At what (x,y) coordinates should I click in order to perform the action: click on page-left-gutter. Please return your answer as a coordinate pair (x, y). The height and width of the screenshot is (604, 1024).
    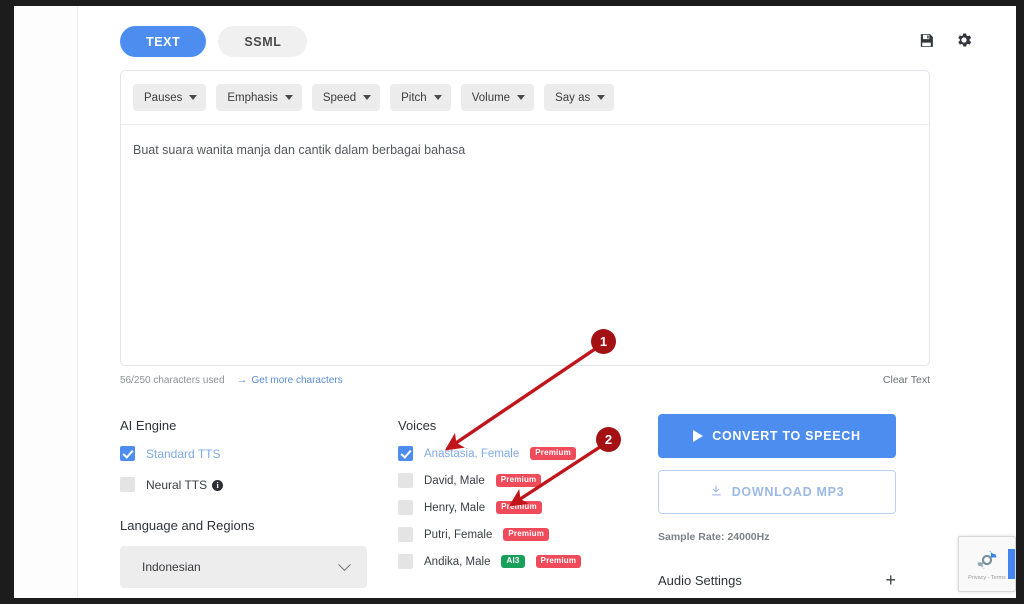
    Looking at the image, I should click on (46, 302).